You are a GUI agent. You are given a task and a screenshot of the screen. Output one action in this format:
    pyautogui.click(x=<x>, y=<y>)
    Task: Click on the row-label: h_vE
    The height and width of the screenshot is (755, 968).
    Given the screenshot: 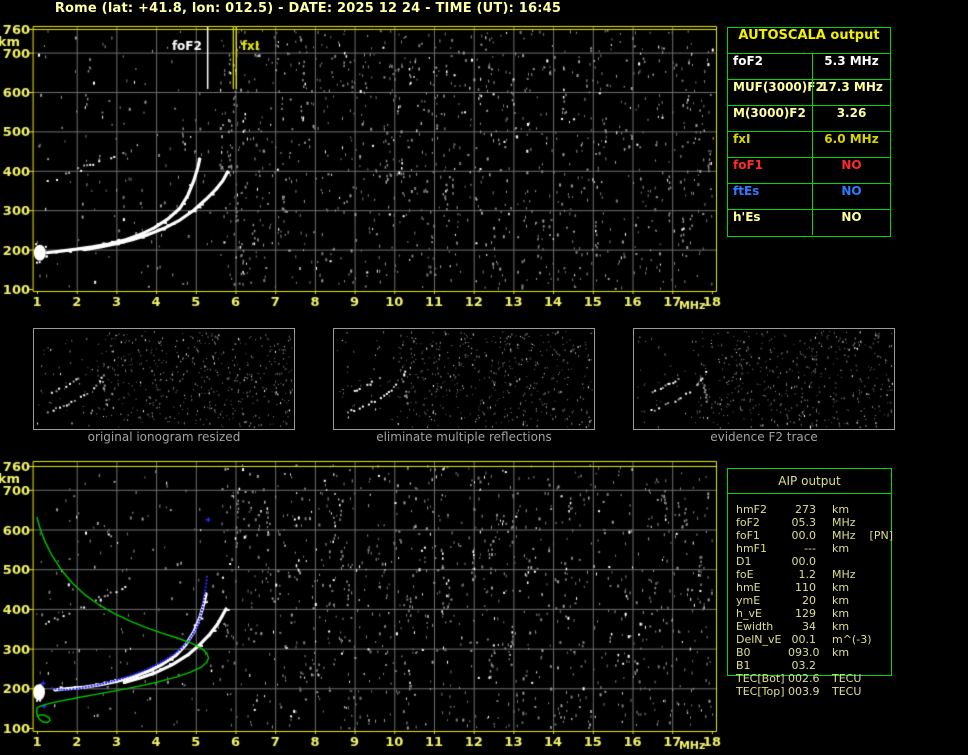 What is the action you would take?
    pyautogui.click(x=749, y=613)
    